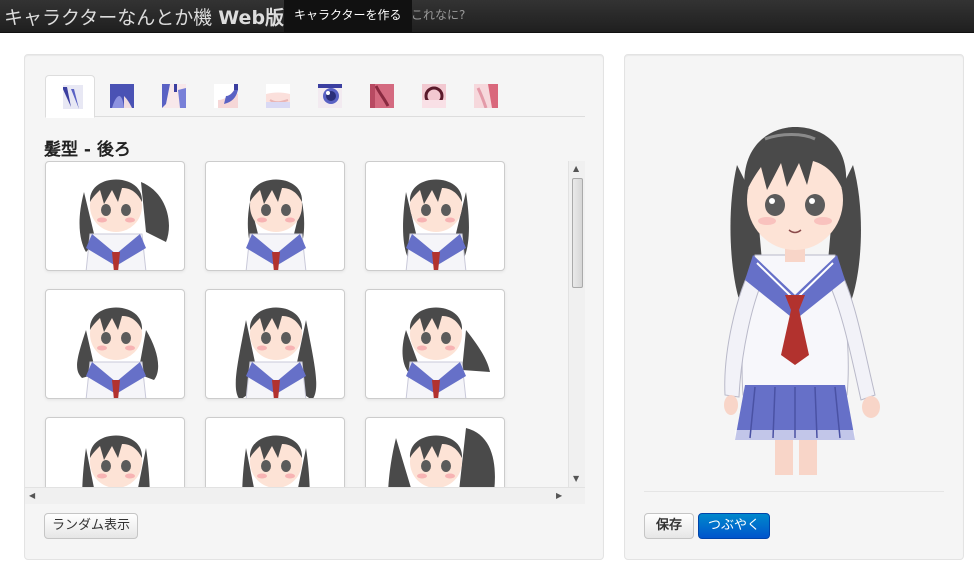 The width and height of the screenshot is (974, 576). I want to click on hair-back-icon, so click(71, 97).